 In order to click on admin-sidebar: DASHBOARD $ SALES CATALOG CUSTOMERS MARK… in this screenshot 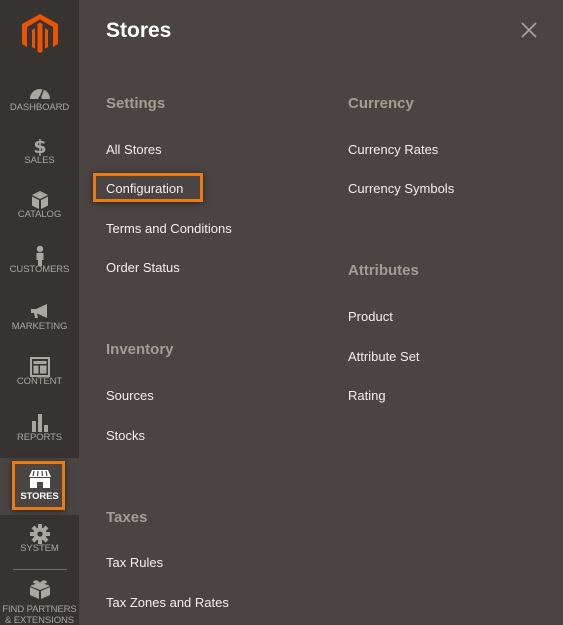, I will do `click(39, 312)`.